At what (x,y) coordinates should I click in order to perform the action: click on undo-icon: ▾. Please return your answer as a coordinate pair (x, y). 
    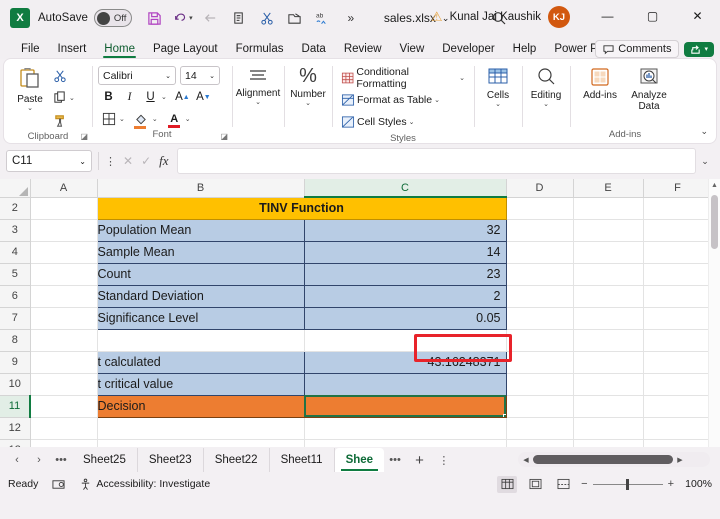
    Looking at the image, I should click on (183, 18).